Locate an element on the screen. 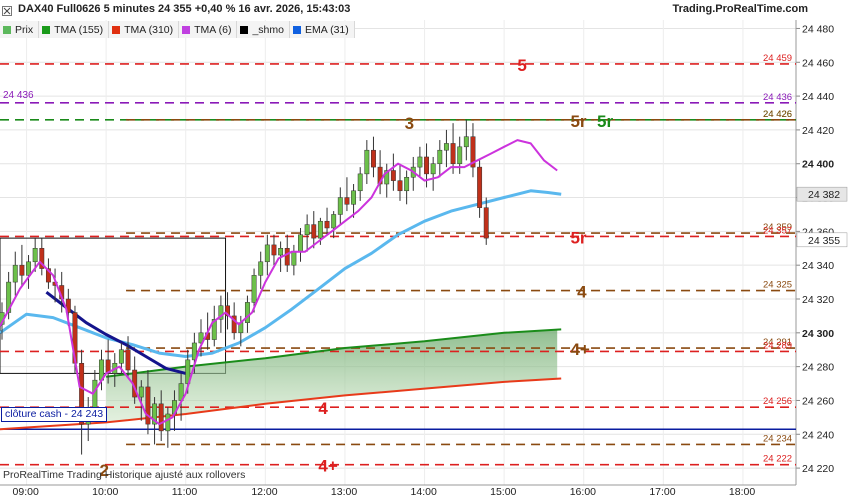 This screenshot has height=500, width=850. level-value-label: 24 426 is located at coordinates (777, 114).